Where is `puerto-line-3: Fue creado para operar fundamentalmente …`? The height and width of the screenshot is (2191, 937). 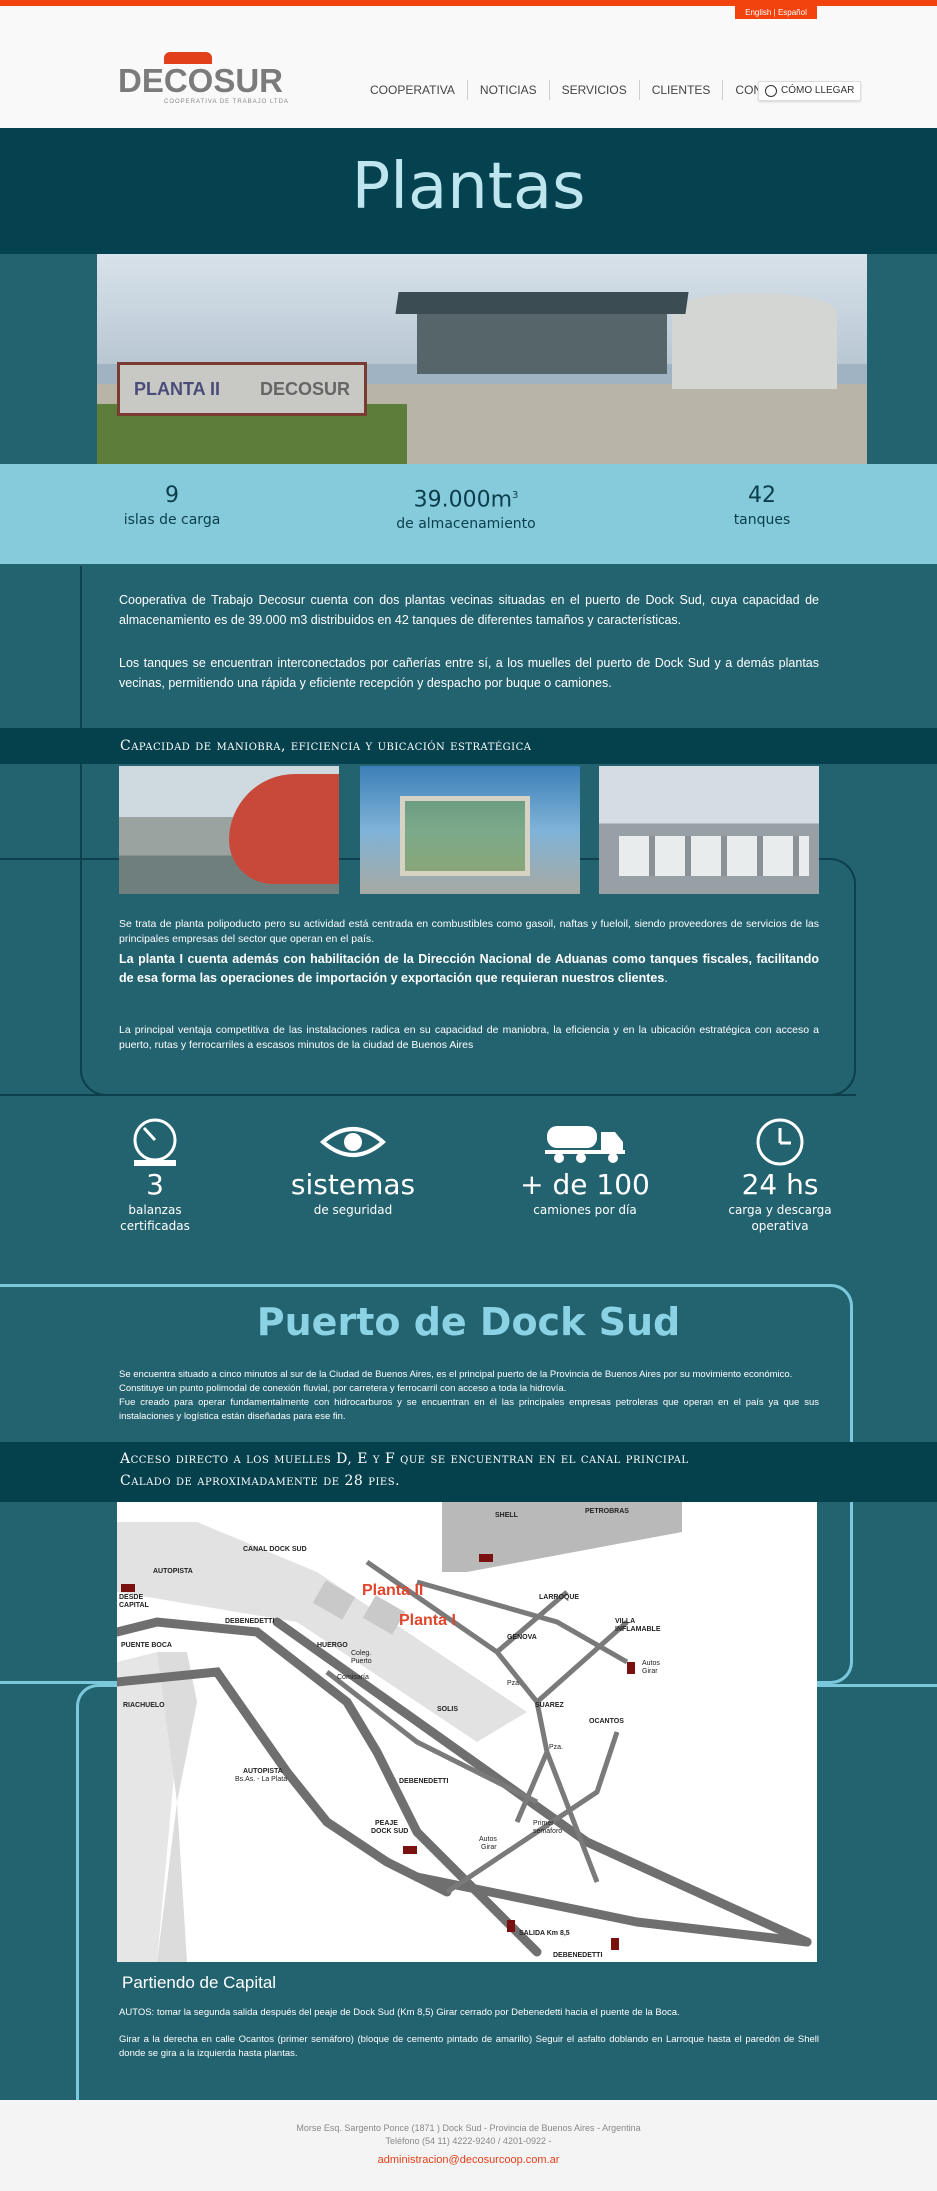
puerto-line-3: Fue creado para operar fundamentalmente … is located at coordinates (469, 1409).